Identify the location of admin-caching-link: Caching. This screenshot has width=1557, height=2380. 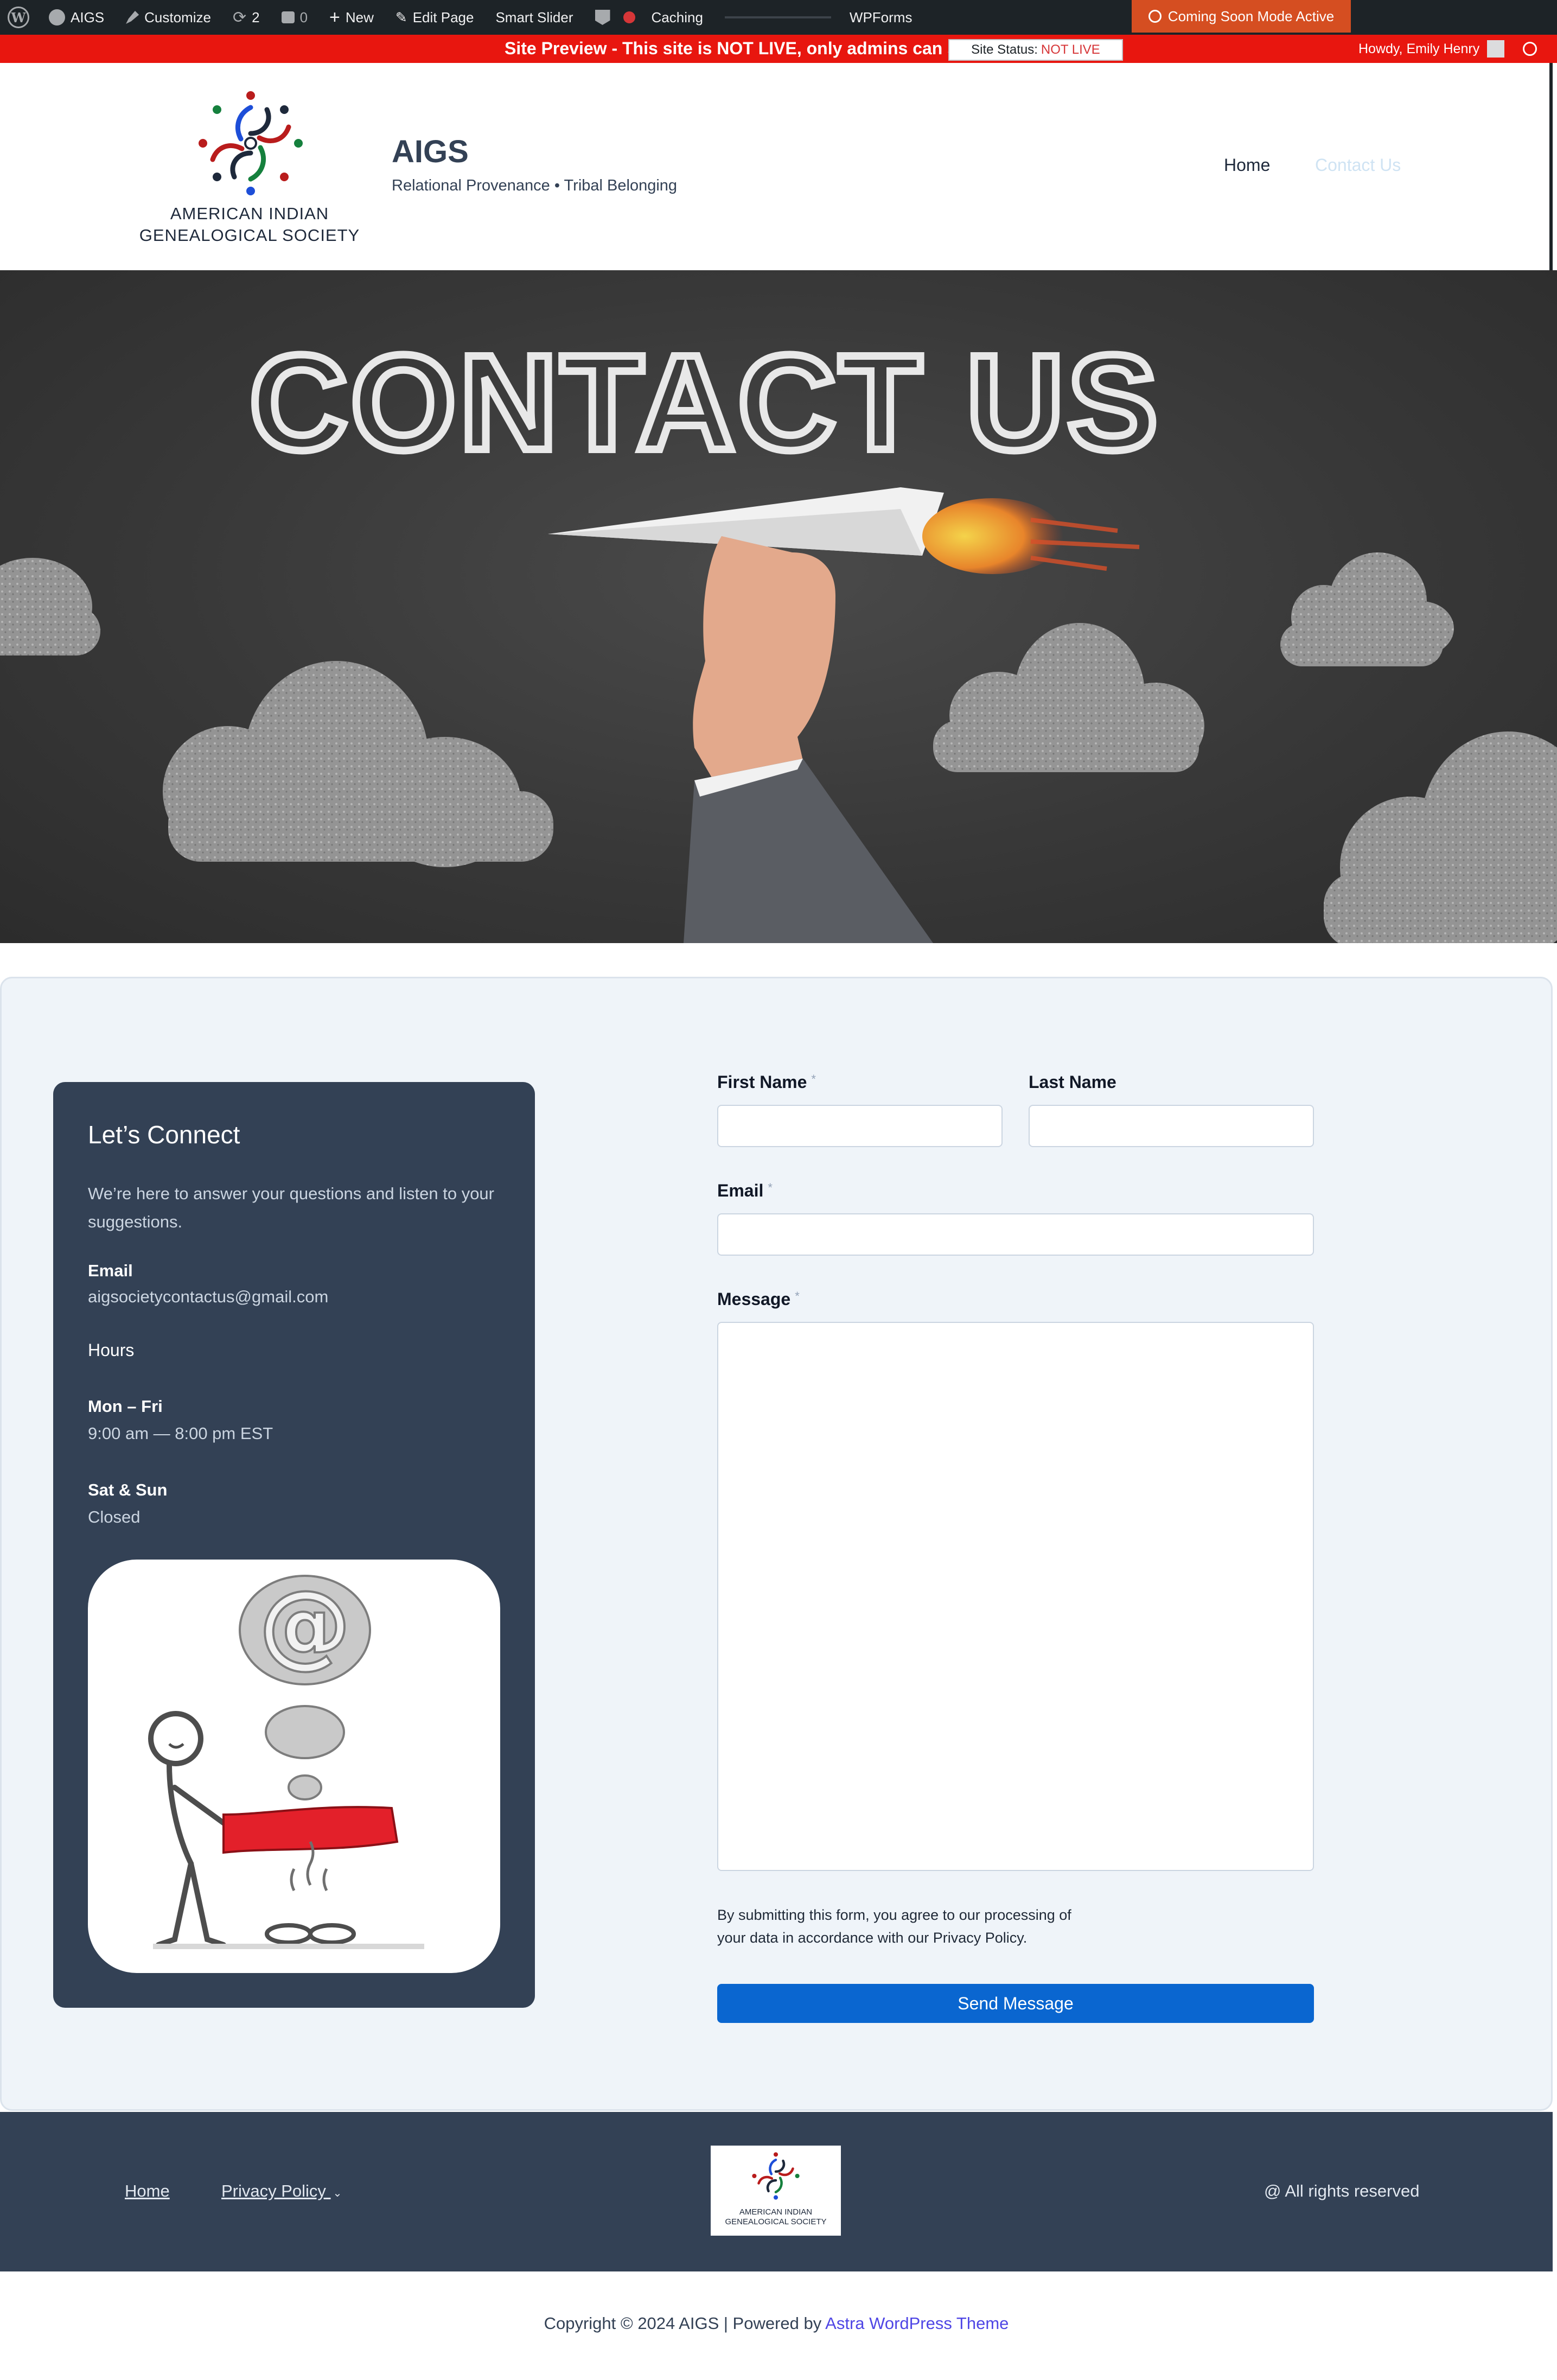
(677, 17).